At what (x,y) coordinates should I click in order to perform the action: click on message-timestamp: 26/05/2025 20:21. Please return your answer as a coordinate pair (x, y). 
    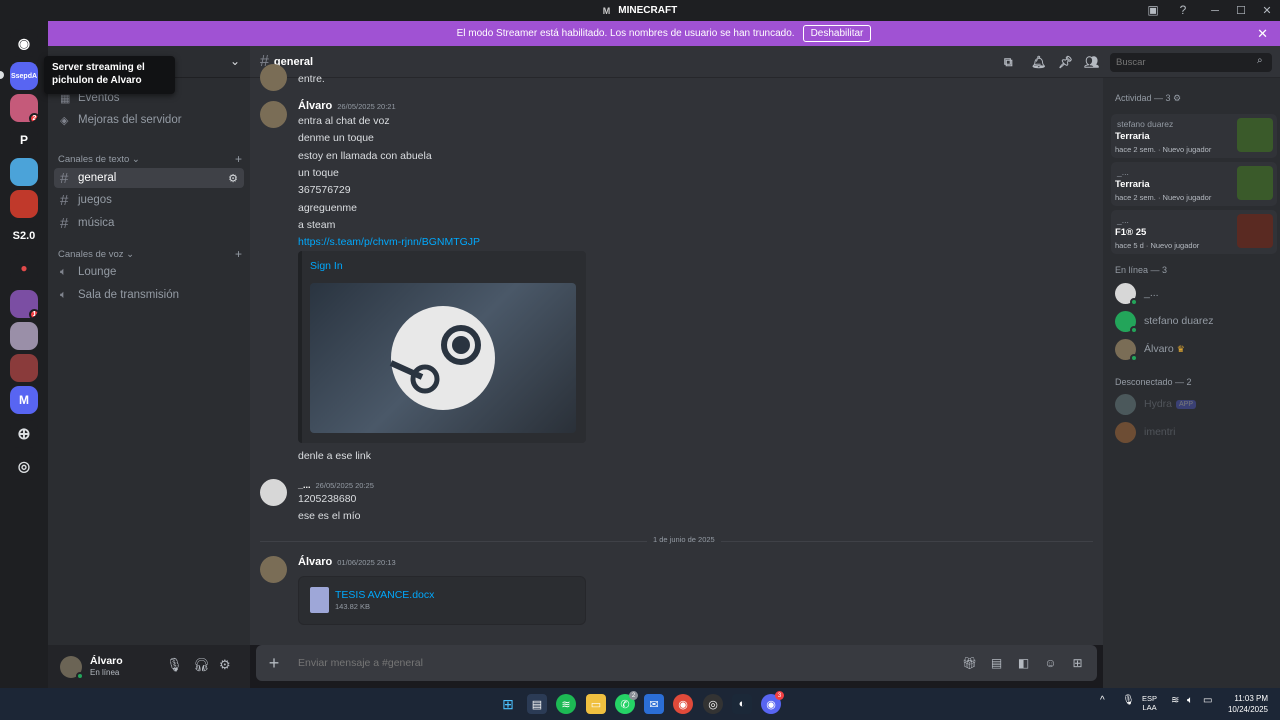
    Looking at the image, I should click on (366, 106).